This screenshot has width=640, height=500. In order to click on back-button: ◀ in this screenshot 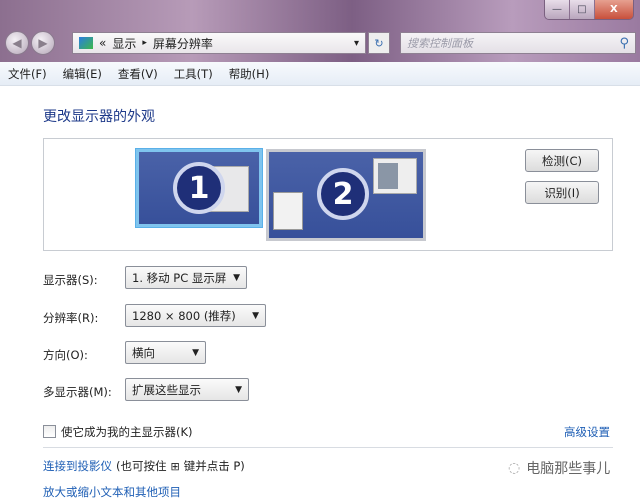, I will do `click(17, 43)`.